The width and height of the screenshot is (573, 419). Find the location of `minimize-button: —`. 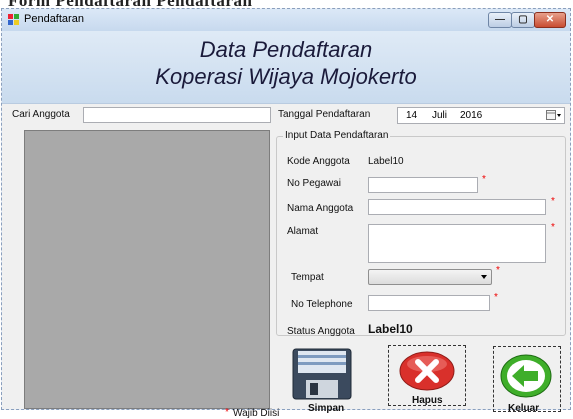

minimize-button: — is located at coordinates (500, 20).